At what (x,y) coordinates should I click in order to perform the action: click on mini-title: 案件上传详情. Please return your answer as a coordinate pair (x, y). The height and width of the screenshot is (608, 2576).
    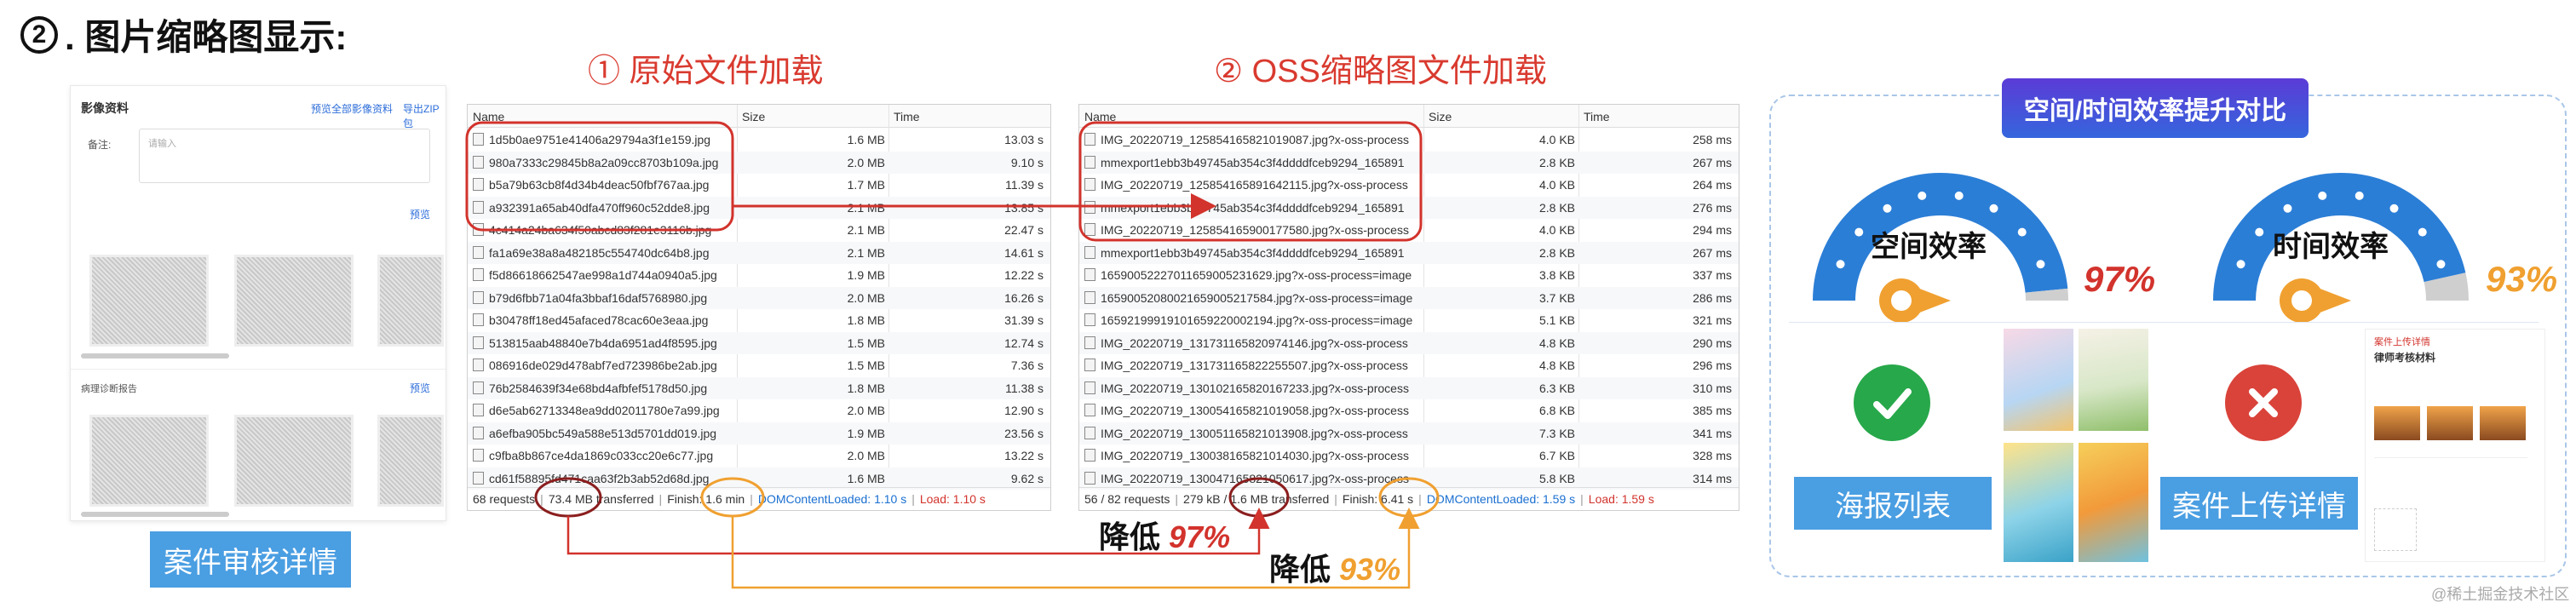
    Looking at the image, I should click on (2402, 342).